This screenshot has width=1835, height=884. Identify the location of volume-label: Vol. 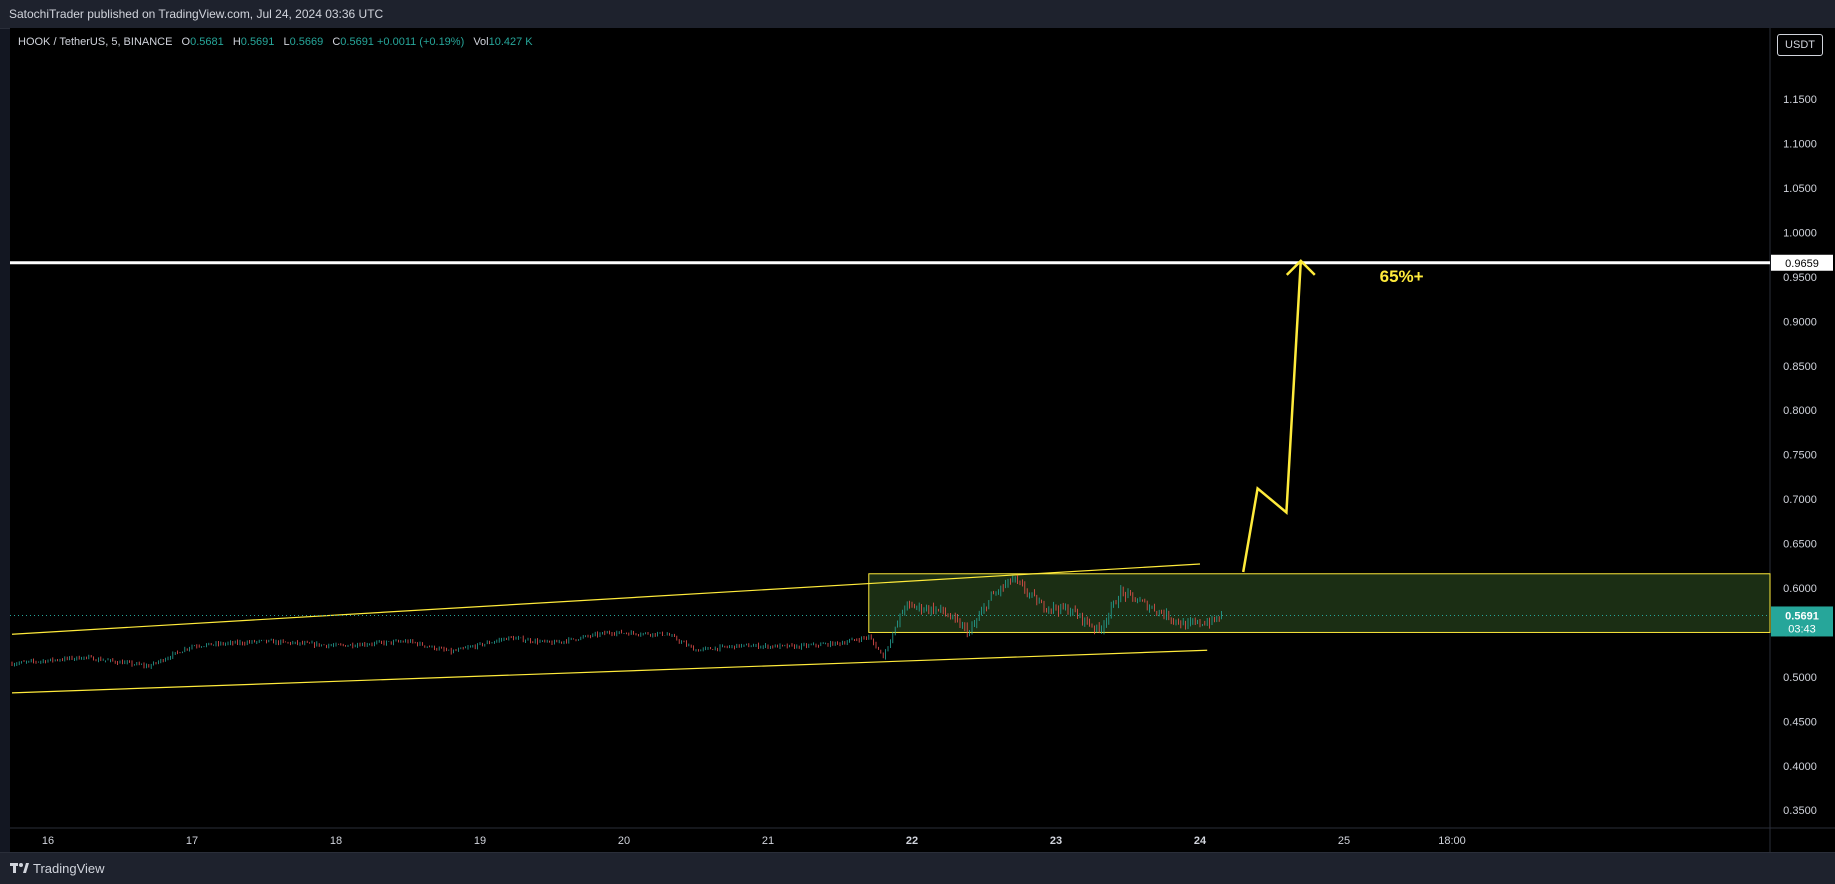
(481, 42).